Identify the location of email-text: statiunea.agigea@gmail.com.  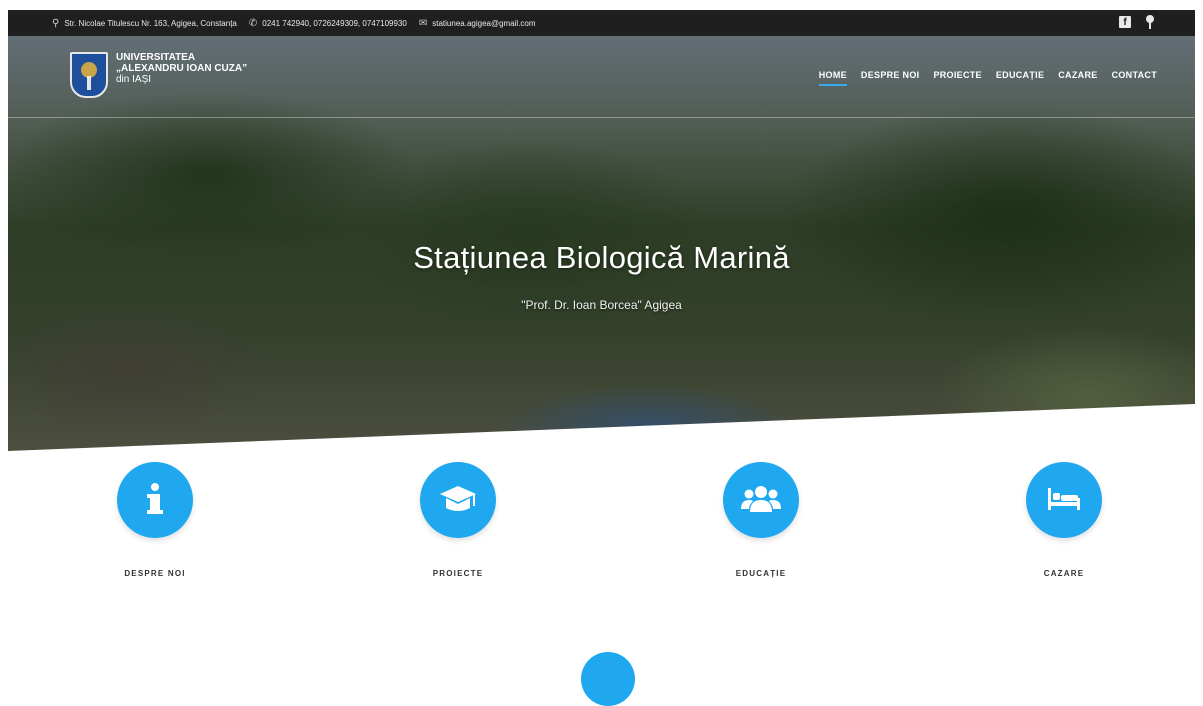
(483, 23).